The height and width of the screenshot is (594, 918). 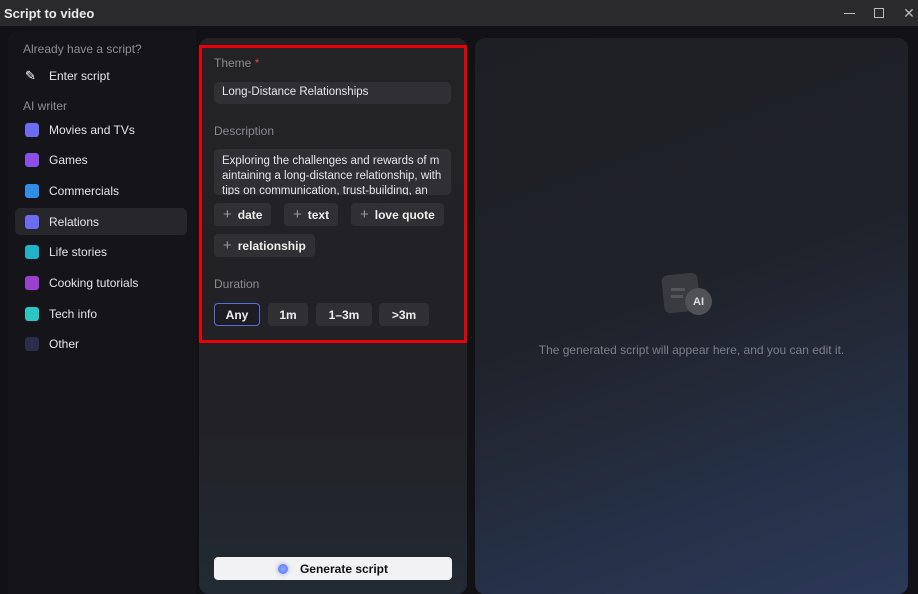 I want to click on sidebar-item-commercials: Commercials, so click(x=101, y=190).